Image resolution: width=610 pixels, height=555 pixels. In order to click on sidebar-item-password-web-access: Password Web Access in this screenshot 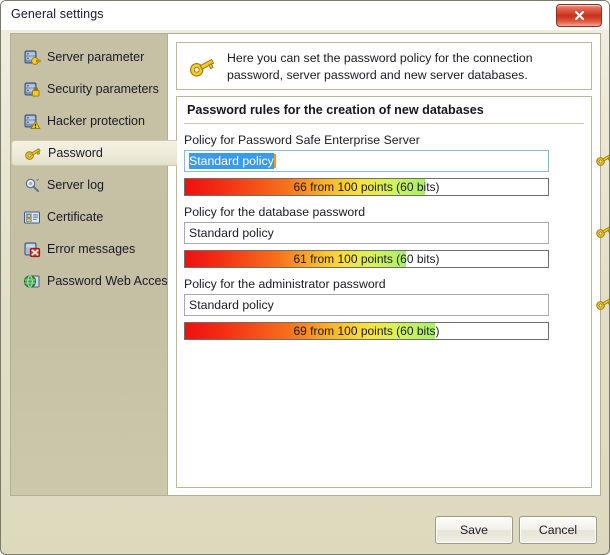, I will do `click(92, 281)`.